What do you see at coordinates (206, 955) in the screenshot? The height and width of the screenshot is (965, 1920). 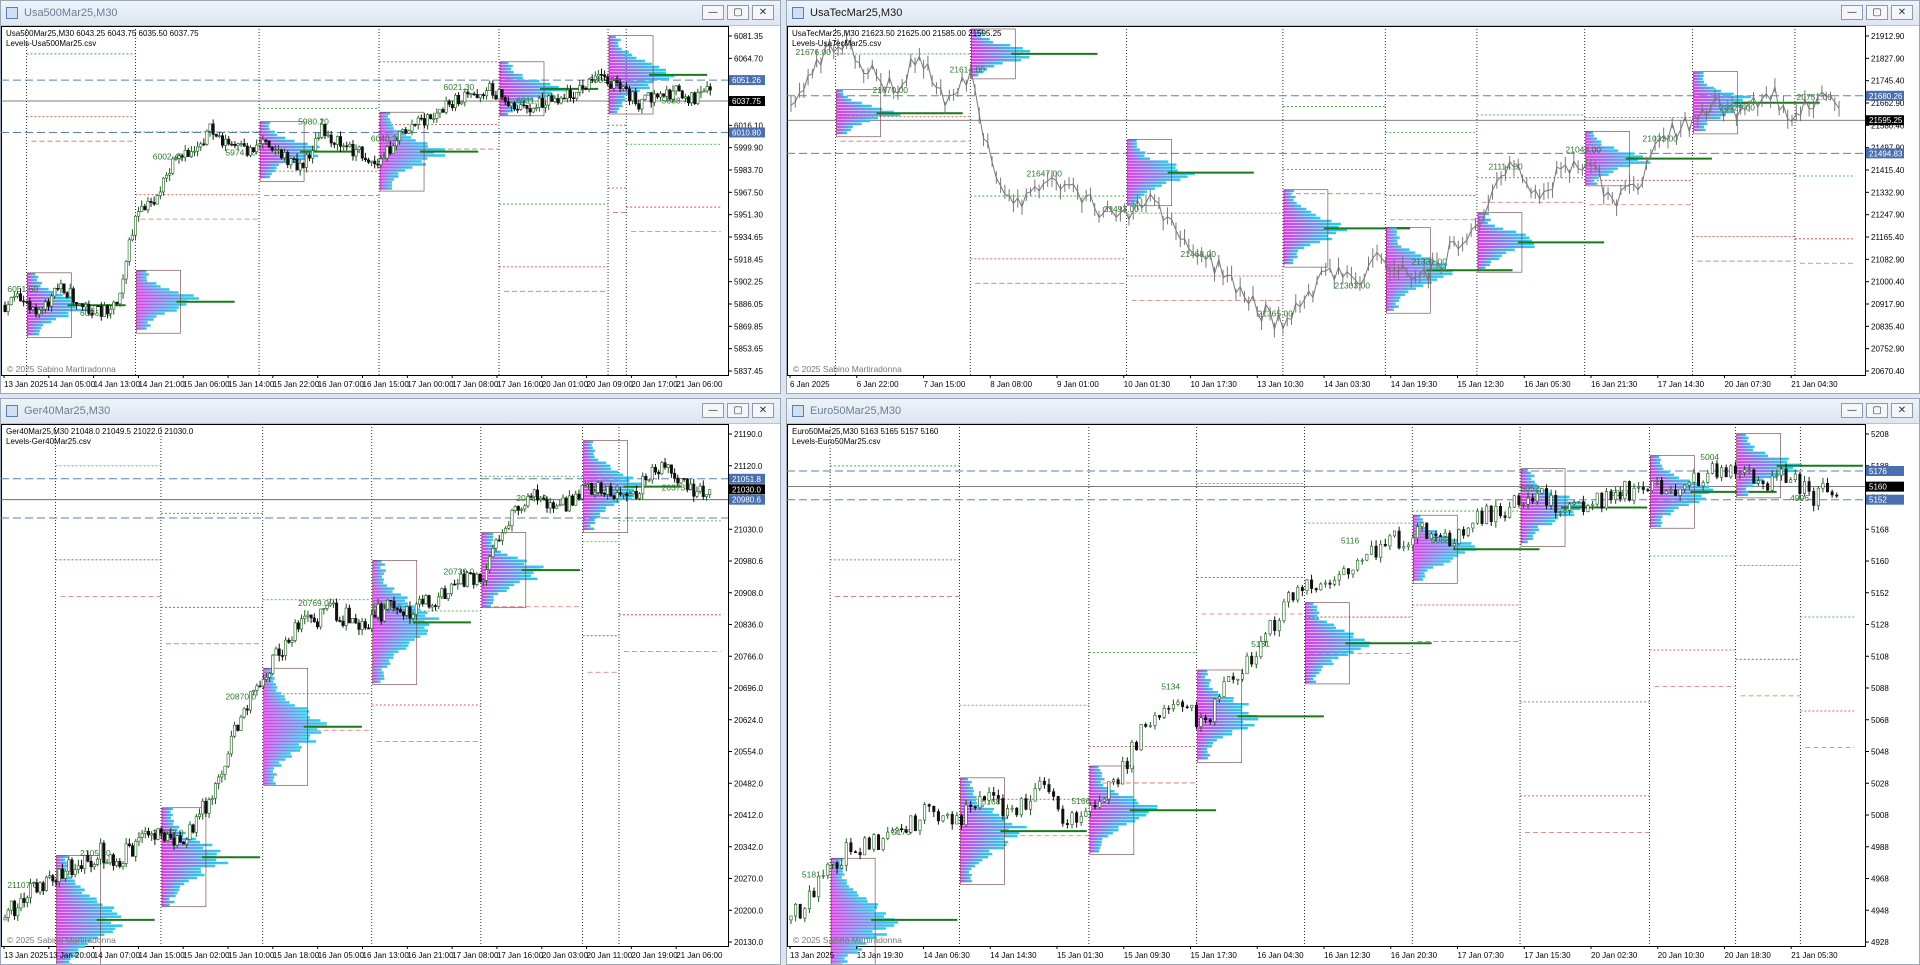 I see `time-tick-label: 15 Jan 02:00` at bounding box center [206, 955].